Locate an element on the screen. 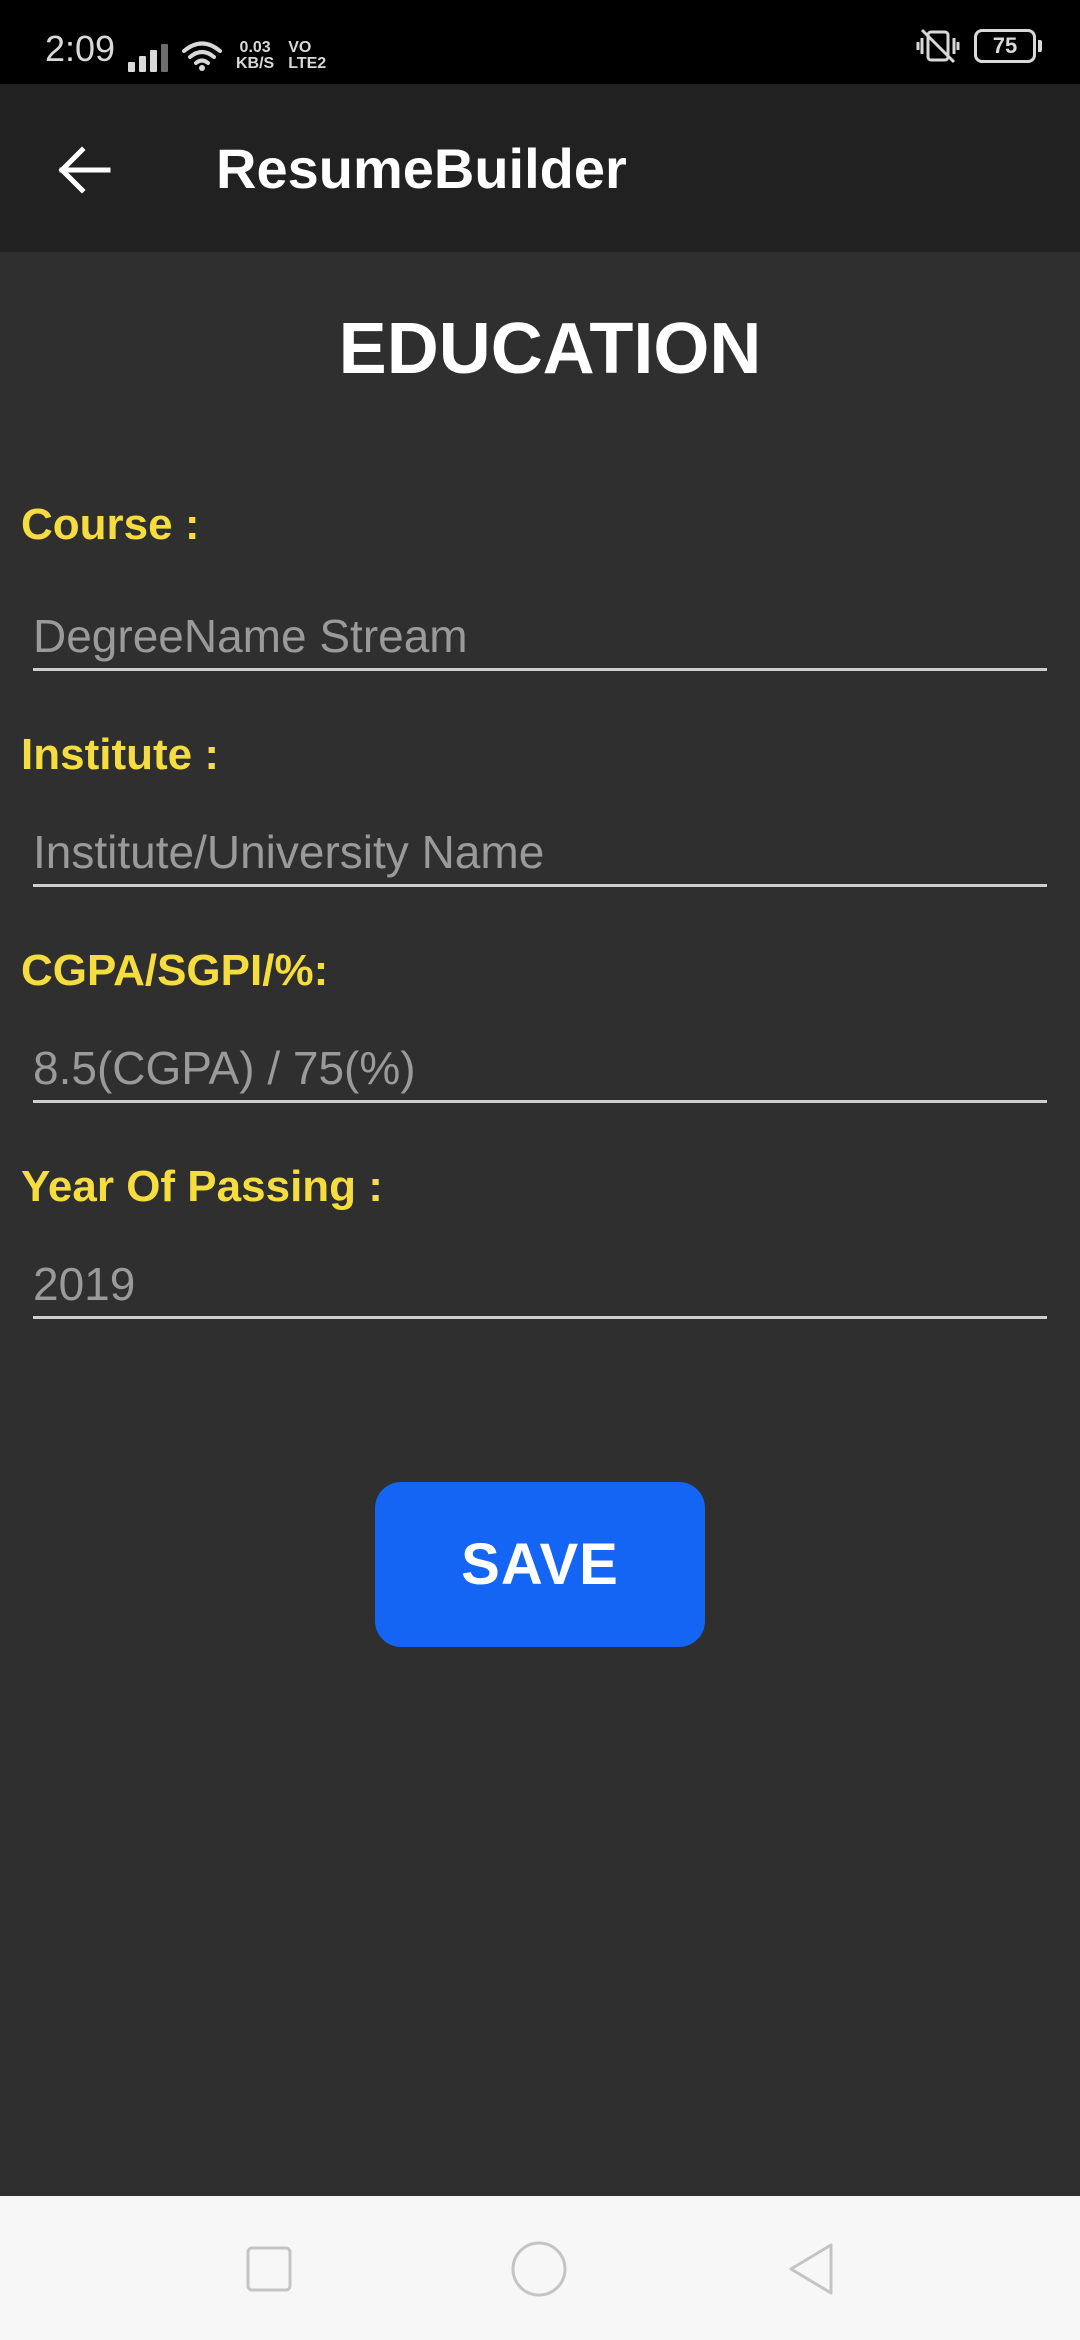 Image resolution: width=1080 pixels, height=2340 pixels. arrow-left-icon is located at coordinates (84, 170).